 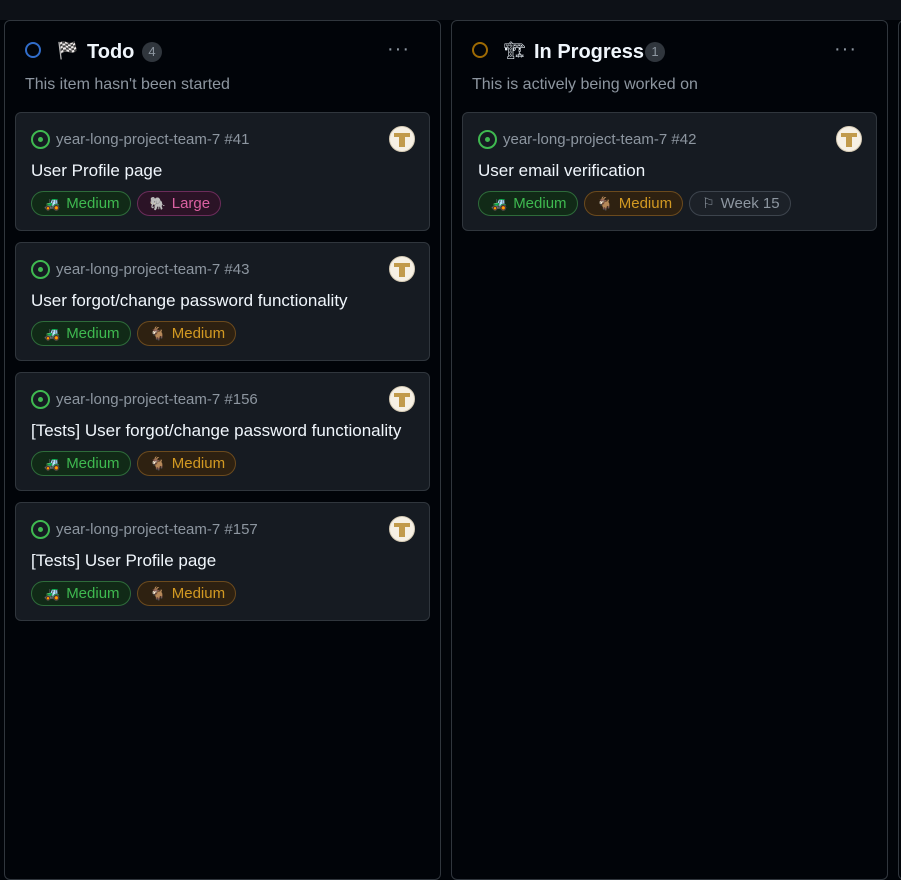 I want to click on issue-reference: year-long-project-team-7 #43, so click(x=152, y=269).